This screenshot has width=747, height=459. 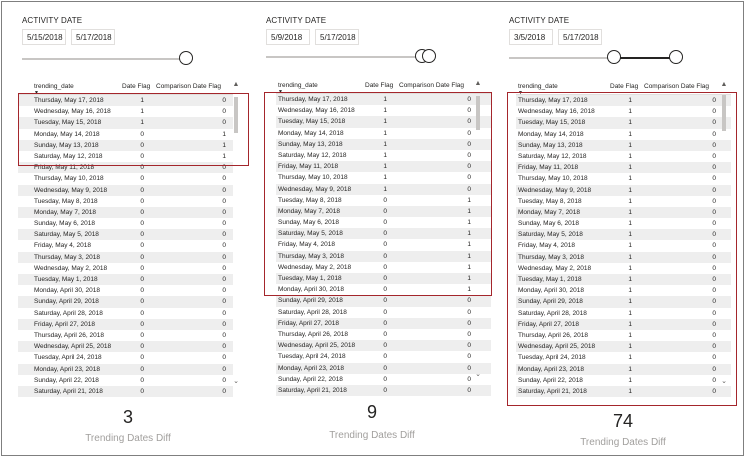 What do you see at coordinates (531, 37) in the screenshot?
I see `start-date-input: 3/5/2018` at bounding box center [531, 37].